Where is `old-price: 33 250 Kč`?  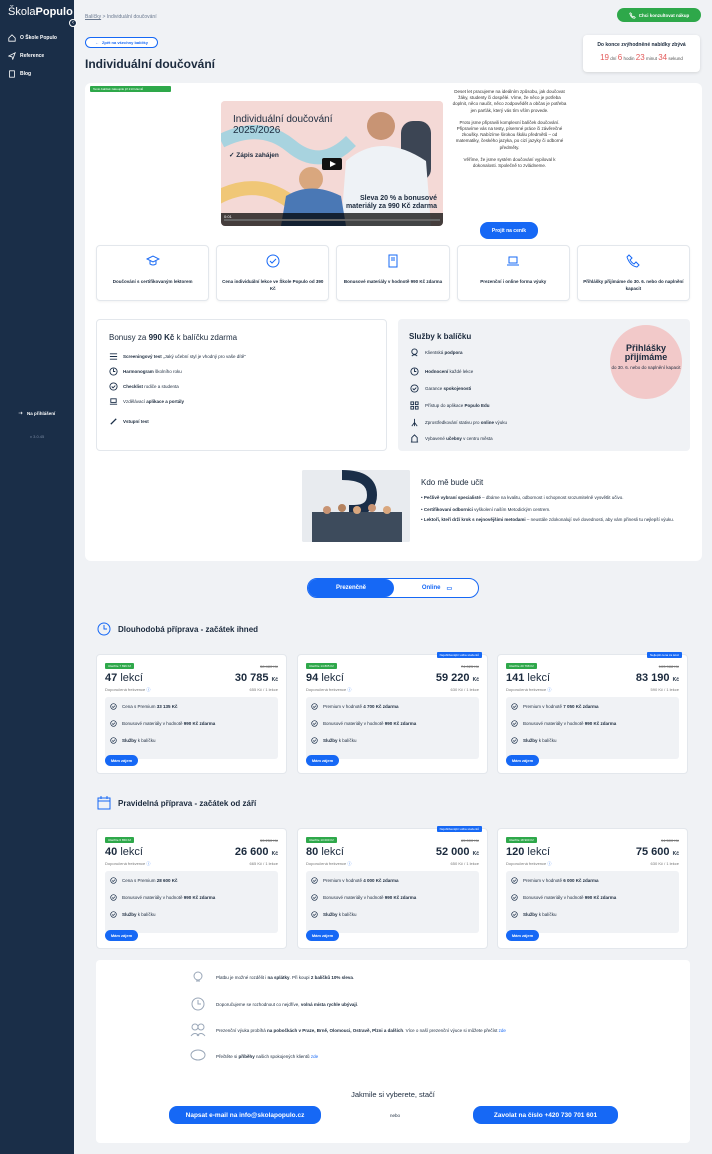 old-price: 33 250 Kč is located at coordinates (268, 840).